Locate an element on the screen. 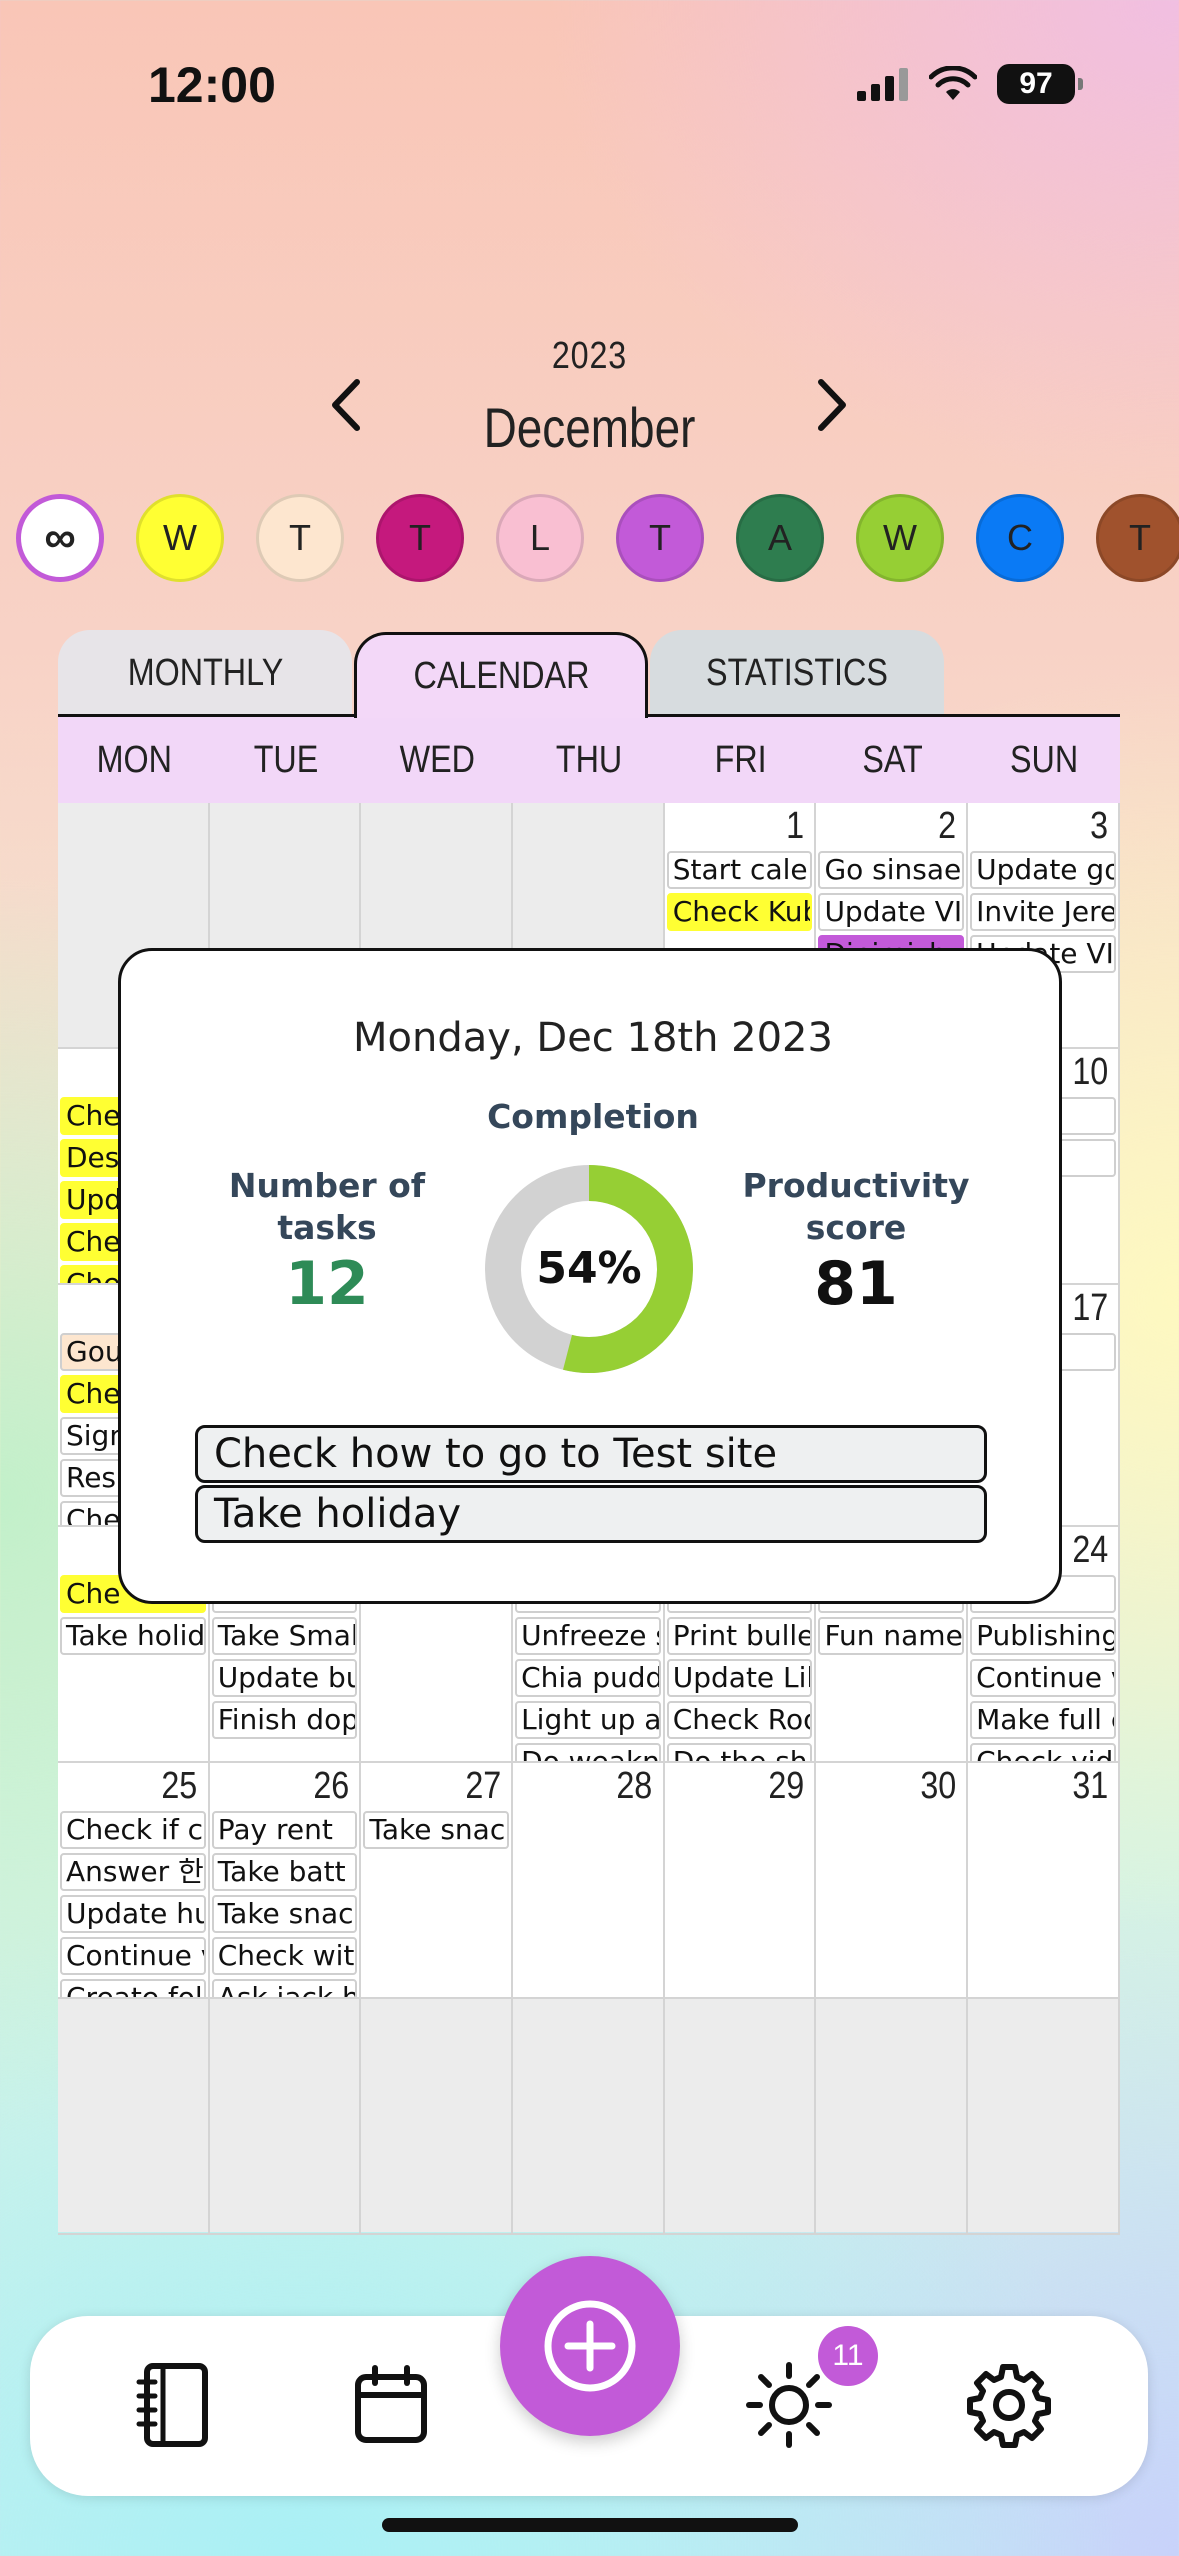 Image resolution: width=1179 pixels, height=2556 pixels. tab-statistics: STATISTICS is located at coordinates (797, 673).